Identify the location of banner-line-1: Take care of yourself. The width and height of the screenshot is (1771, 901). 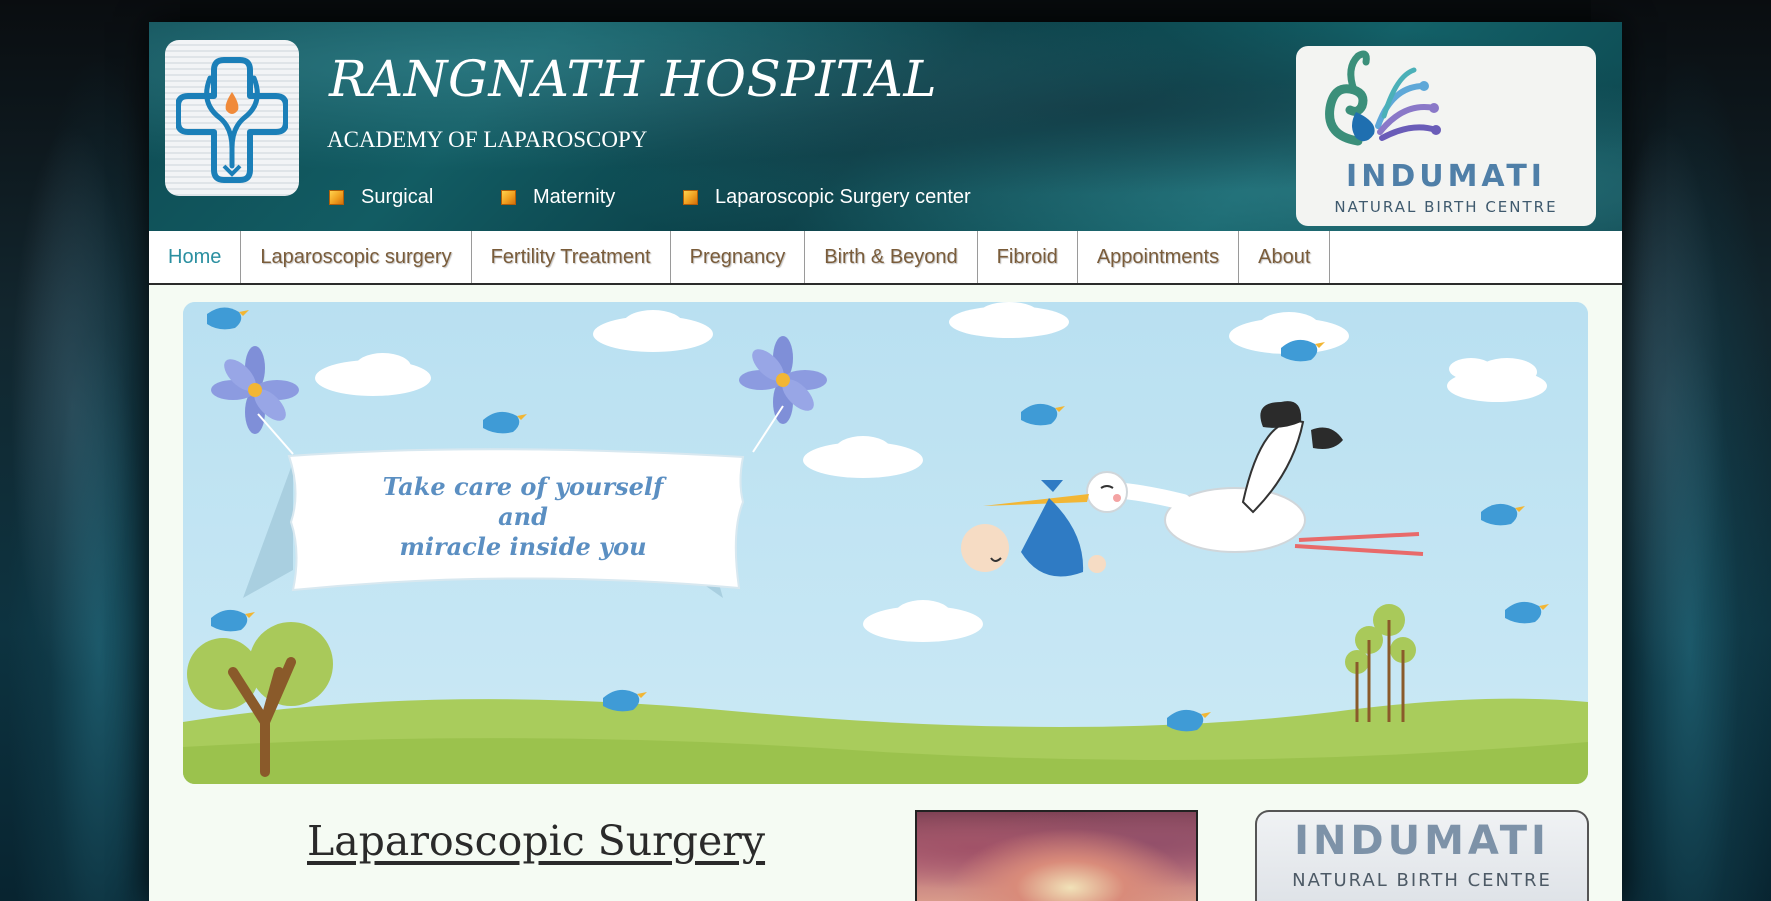
(523, 486).